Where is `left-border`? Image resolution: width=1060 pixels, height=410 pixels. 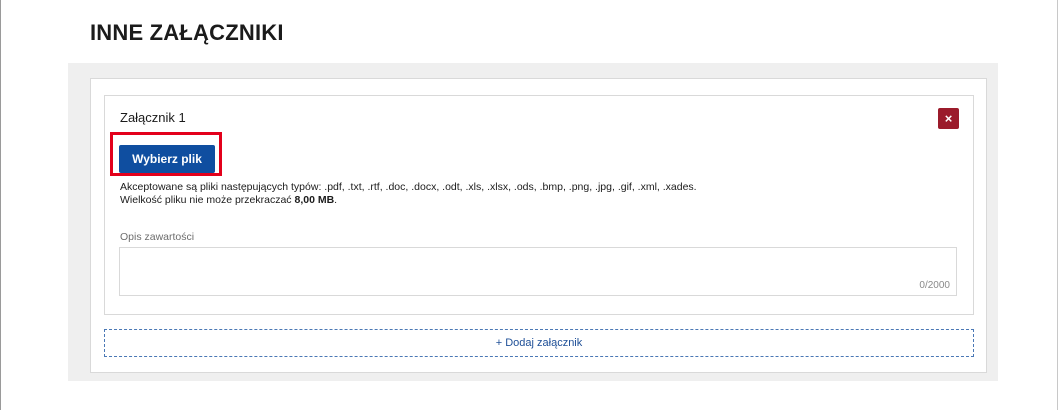
left-border is located at coordinates (0, 205).